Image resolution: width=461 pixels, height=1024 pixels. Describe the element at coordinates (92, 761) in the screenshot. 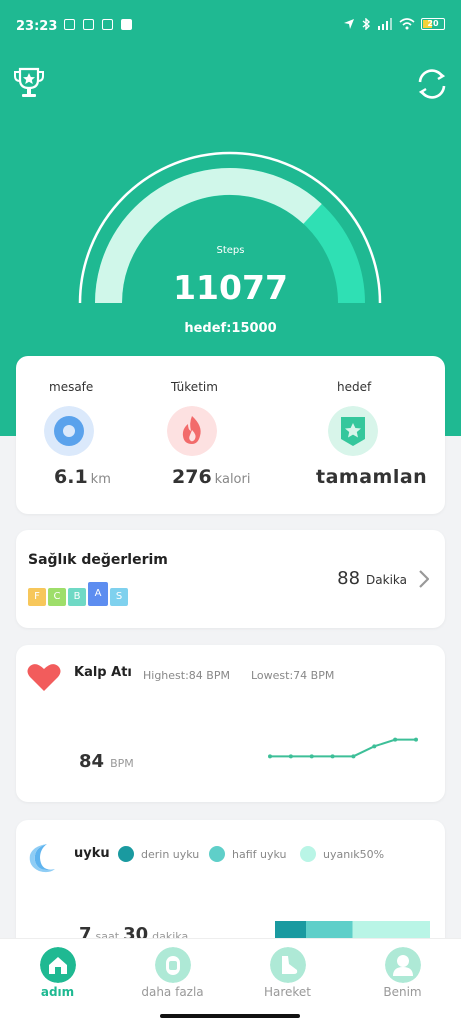

I see `heart-current-value: 84` at that location.